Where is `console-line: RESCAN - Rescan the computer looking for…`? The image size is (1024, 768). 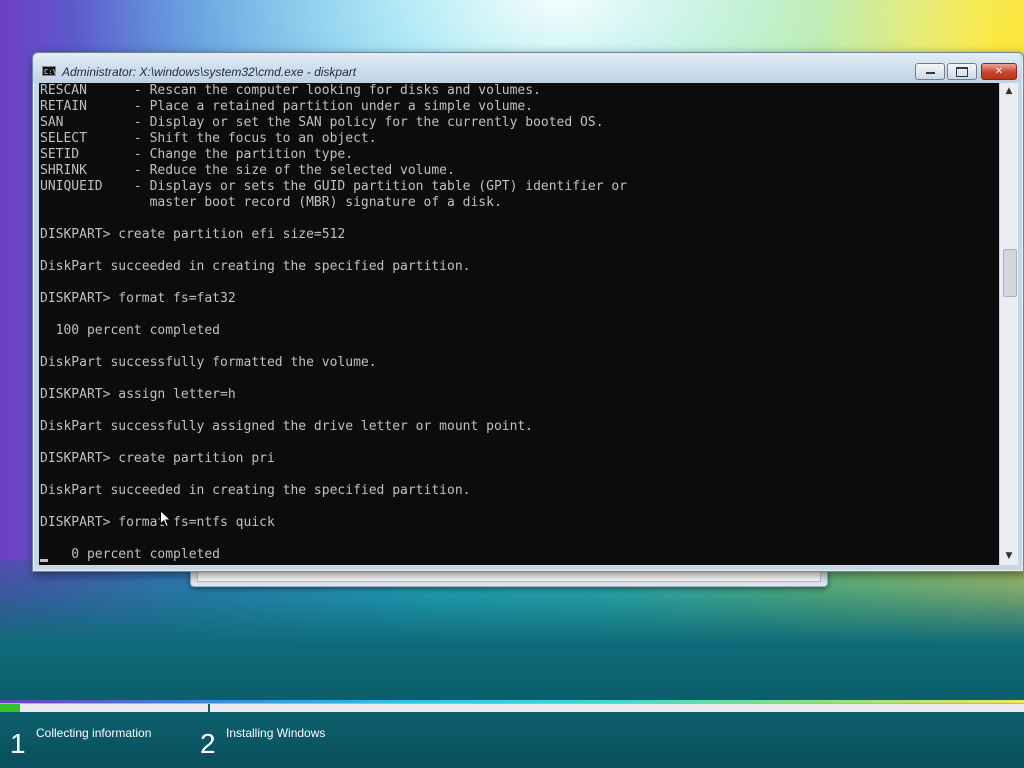 console-line: RESCAN - Rescan the computer looking for… is located at coordinates (290, 90).